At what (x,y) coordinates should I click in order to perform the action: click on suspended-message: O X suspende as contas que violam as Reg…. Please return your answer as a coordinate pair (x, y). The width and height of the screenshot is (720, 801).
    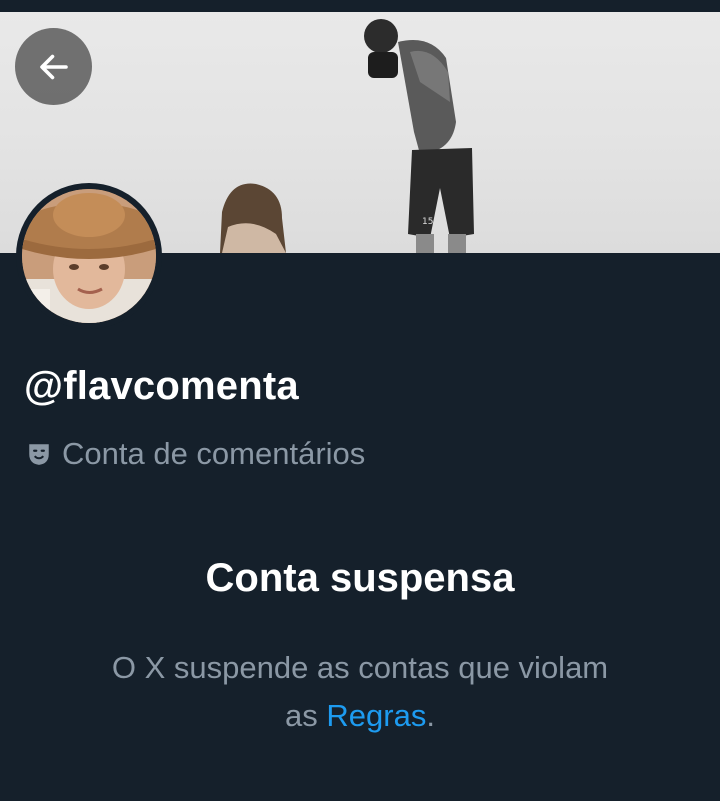
    Looking at the image, I should click on (360, 692).